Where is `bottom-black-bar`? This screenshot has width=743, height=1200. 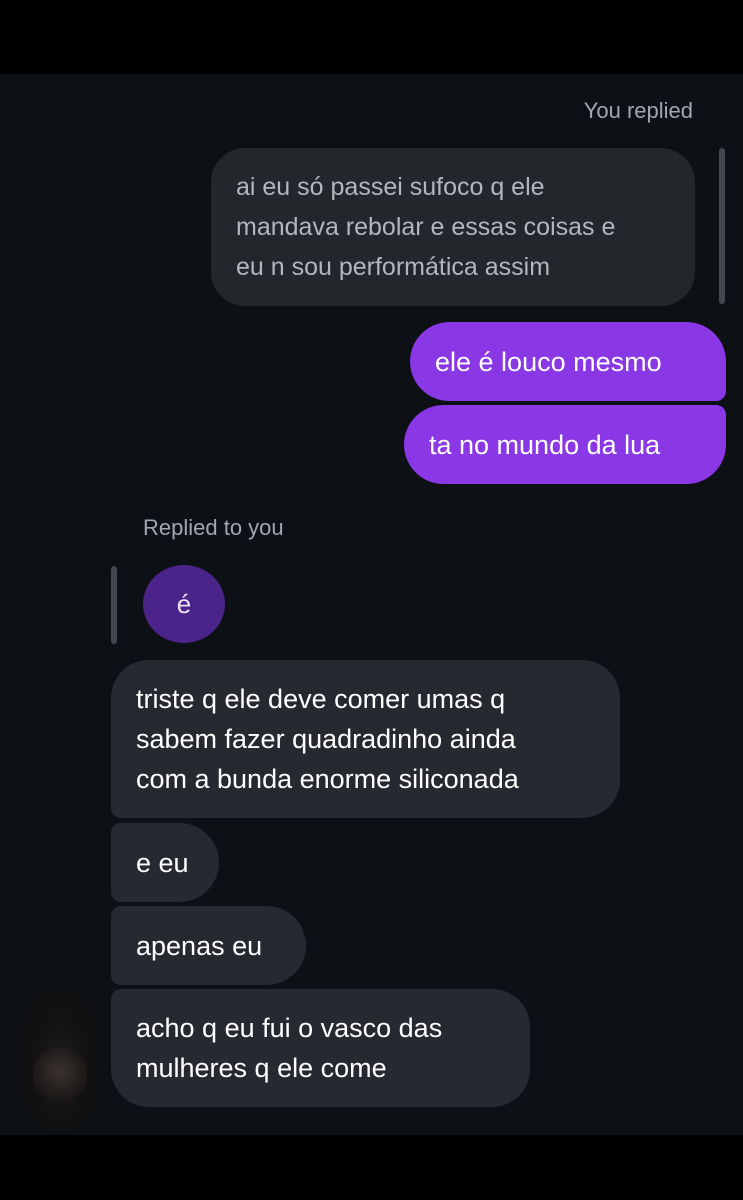
bottom-black-bar is located at coordinates (371, 1167).